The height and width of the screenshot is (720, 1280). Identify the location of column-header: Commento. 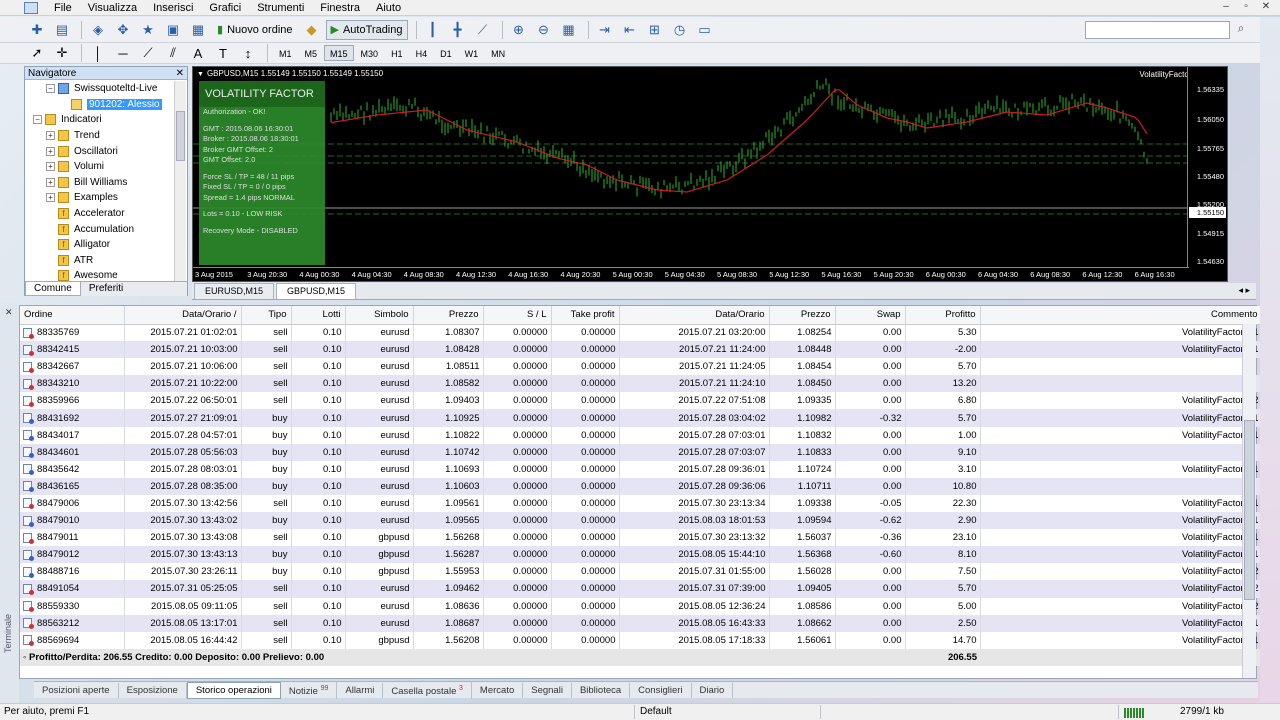
(1121, 315).